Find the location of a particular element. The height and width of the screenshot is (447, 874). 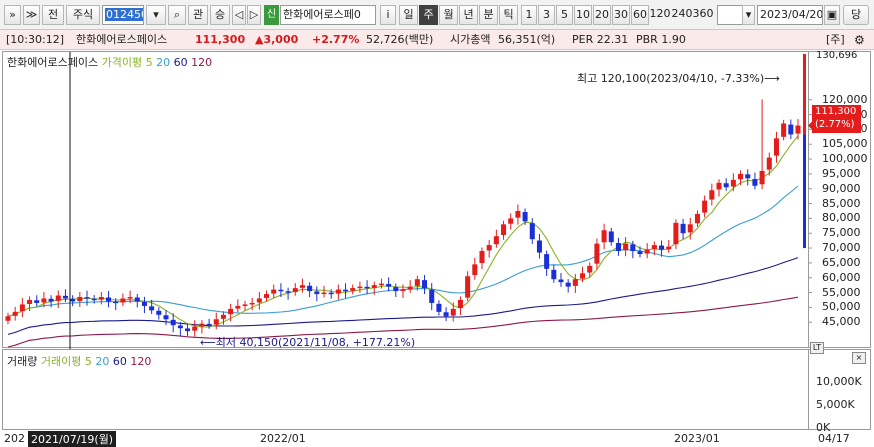

low-arrow-icon: ⟵ is located at coordinates (208, 342).